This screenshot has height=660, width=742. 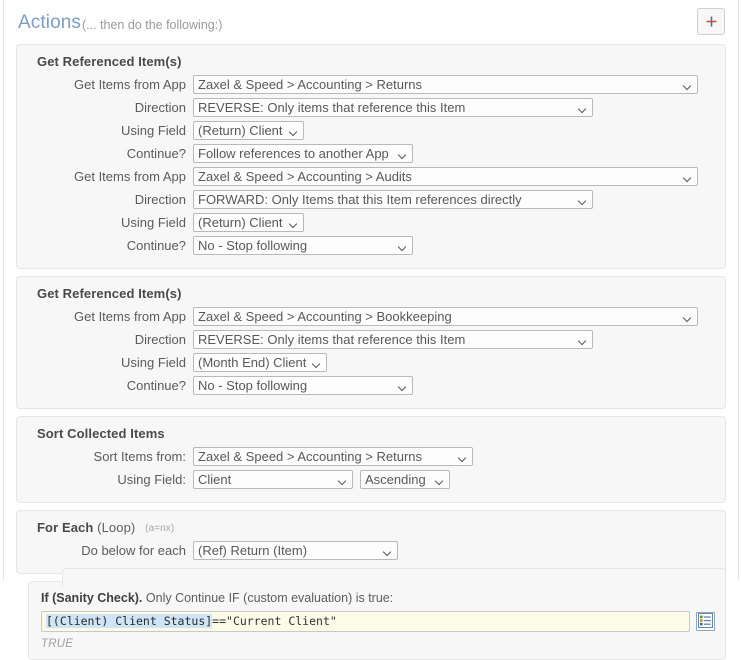 I want to click on card-heading-light: (Loop), so click(x=116, y=527).